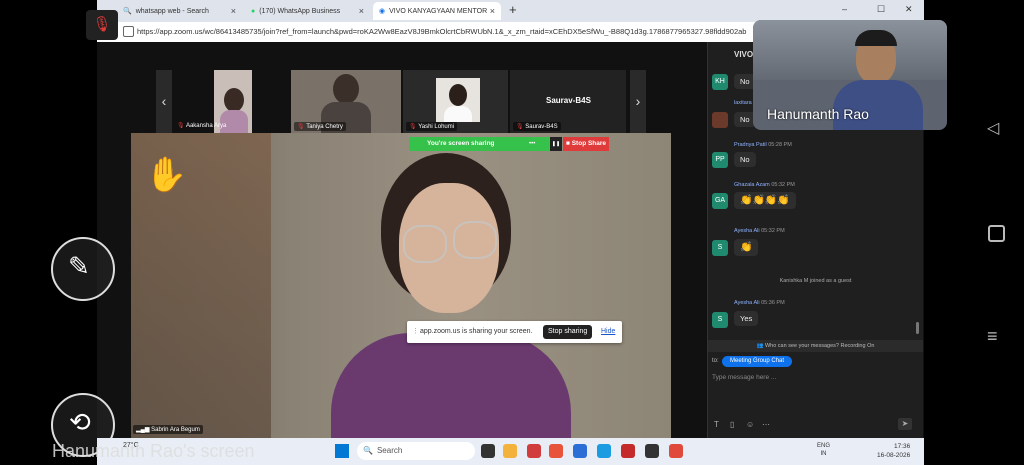 This screenshot has height=465, width=1024. What do you see at coordinates (451, 385) in the screenshot?
I see `speaker-body` at bounding box center [451, 385].